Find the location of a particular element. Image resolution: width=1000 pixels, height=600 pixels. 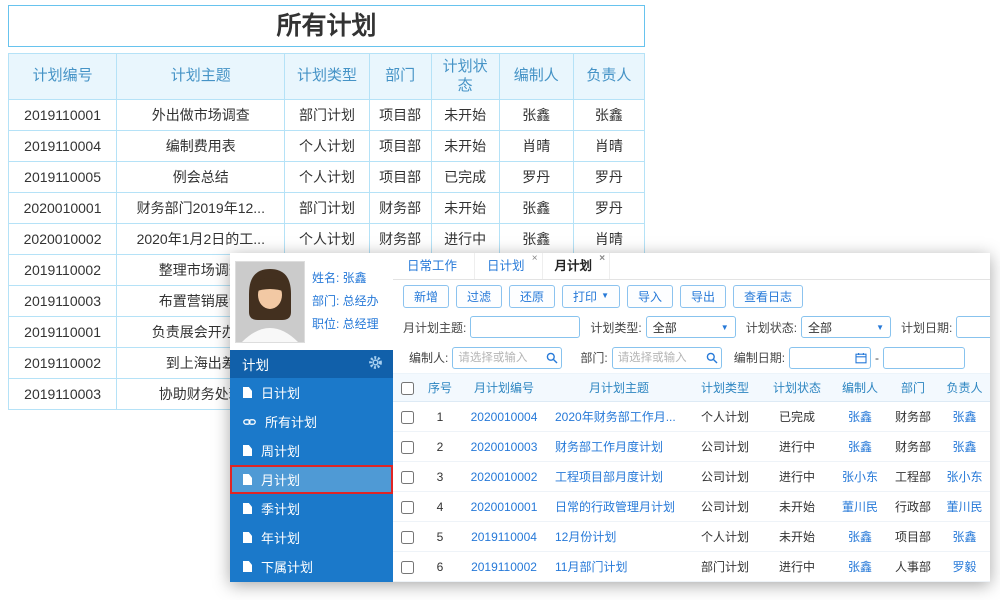

table-cell: 2019110003 is located at coordinates (62, 301).